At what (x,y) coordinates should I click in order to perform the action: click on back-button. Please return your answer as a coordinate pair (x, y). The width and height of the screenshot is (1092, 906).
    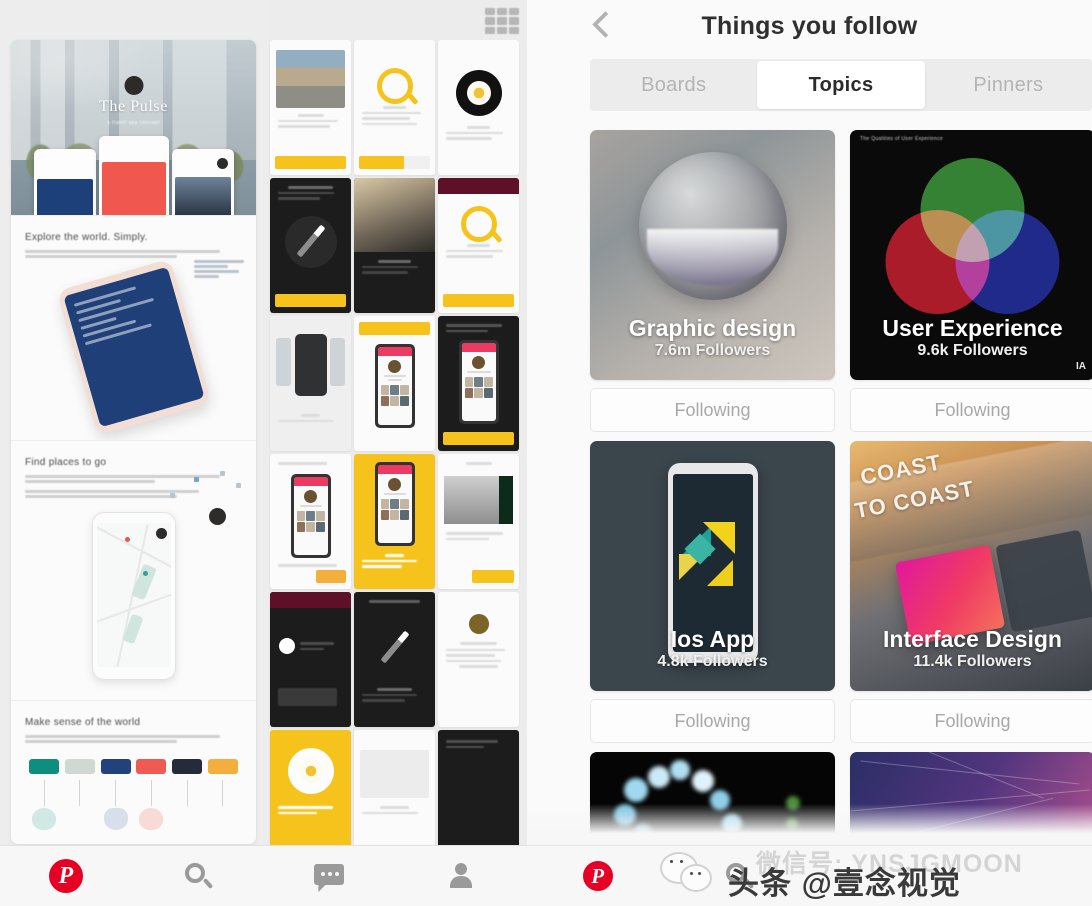
    Looking at the image, I should click on (608, 29).